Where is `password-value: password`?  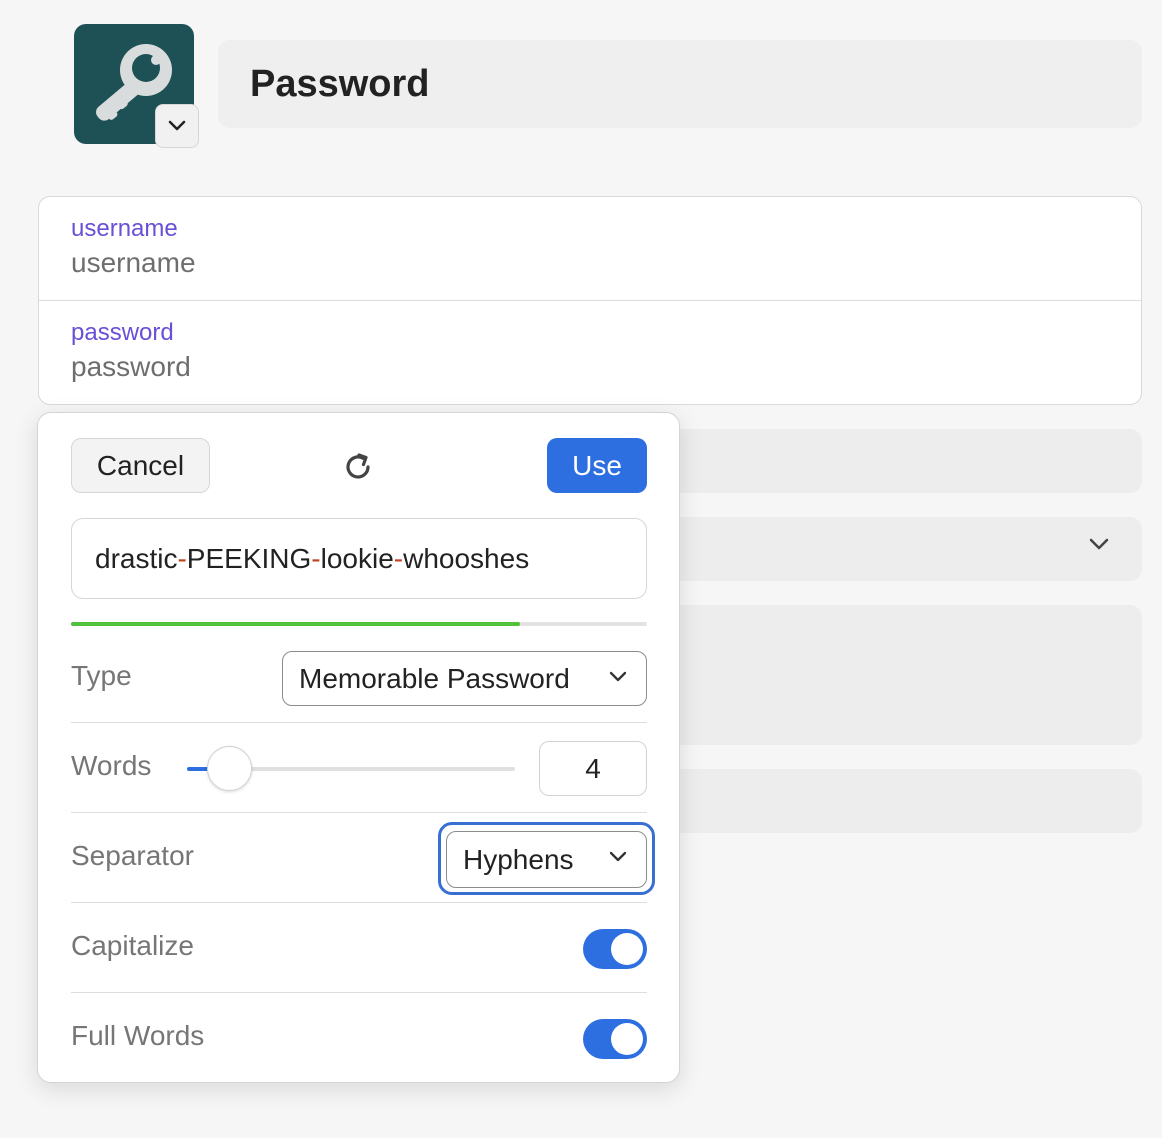 password-value: password is located at coordinates (131, 366).